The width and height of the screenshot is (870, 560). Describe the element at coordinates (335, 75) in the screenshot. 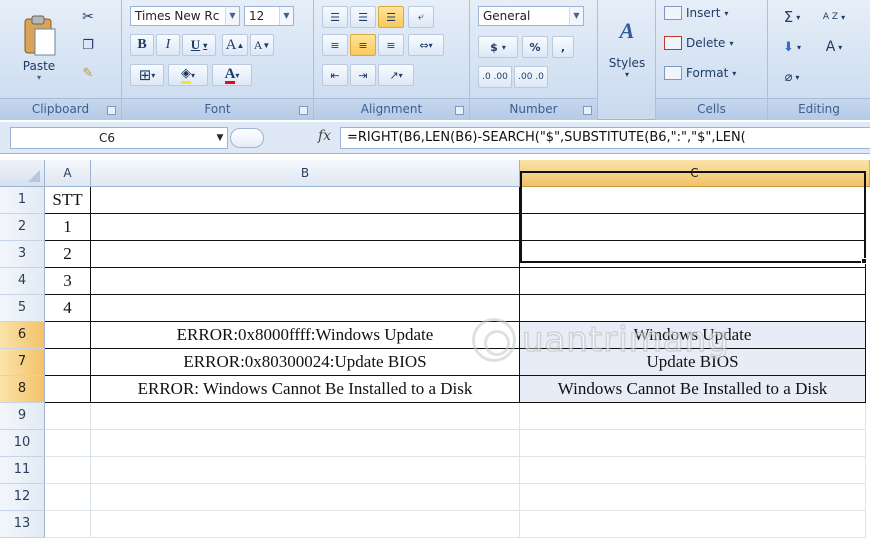

I see `decrease-indent-button: ⇤` at that location.